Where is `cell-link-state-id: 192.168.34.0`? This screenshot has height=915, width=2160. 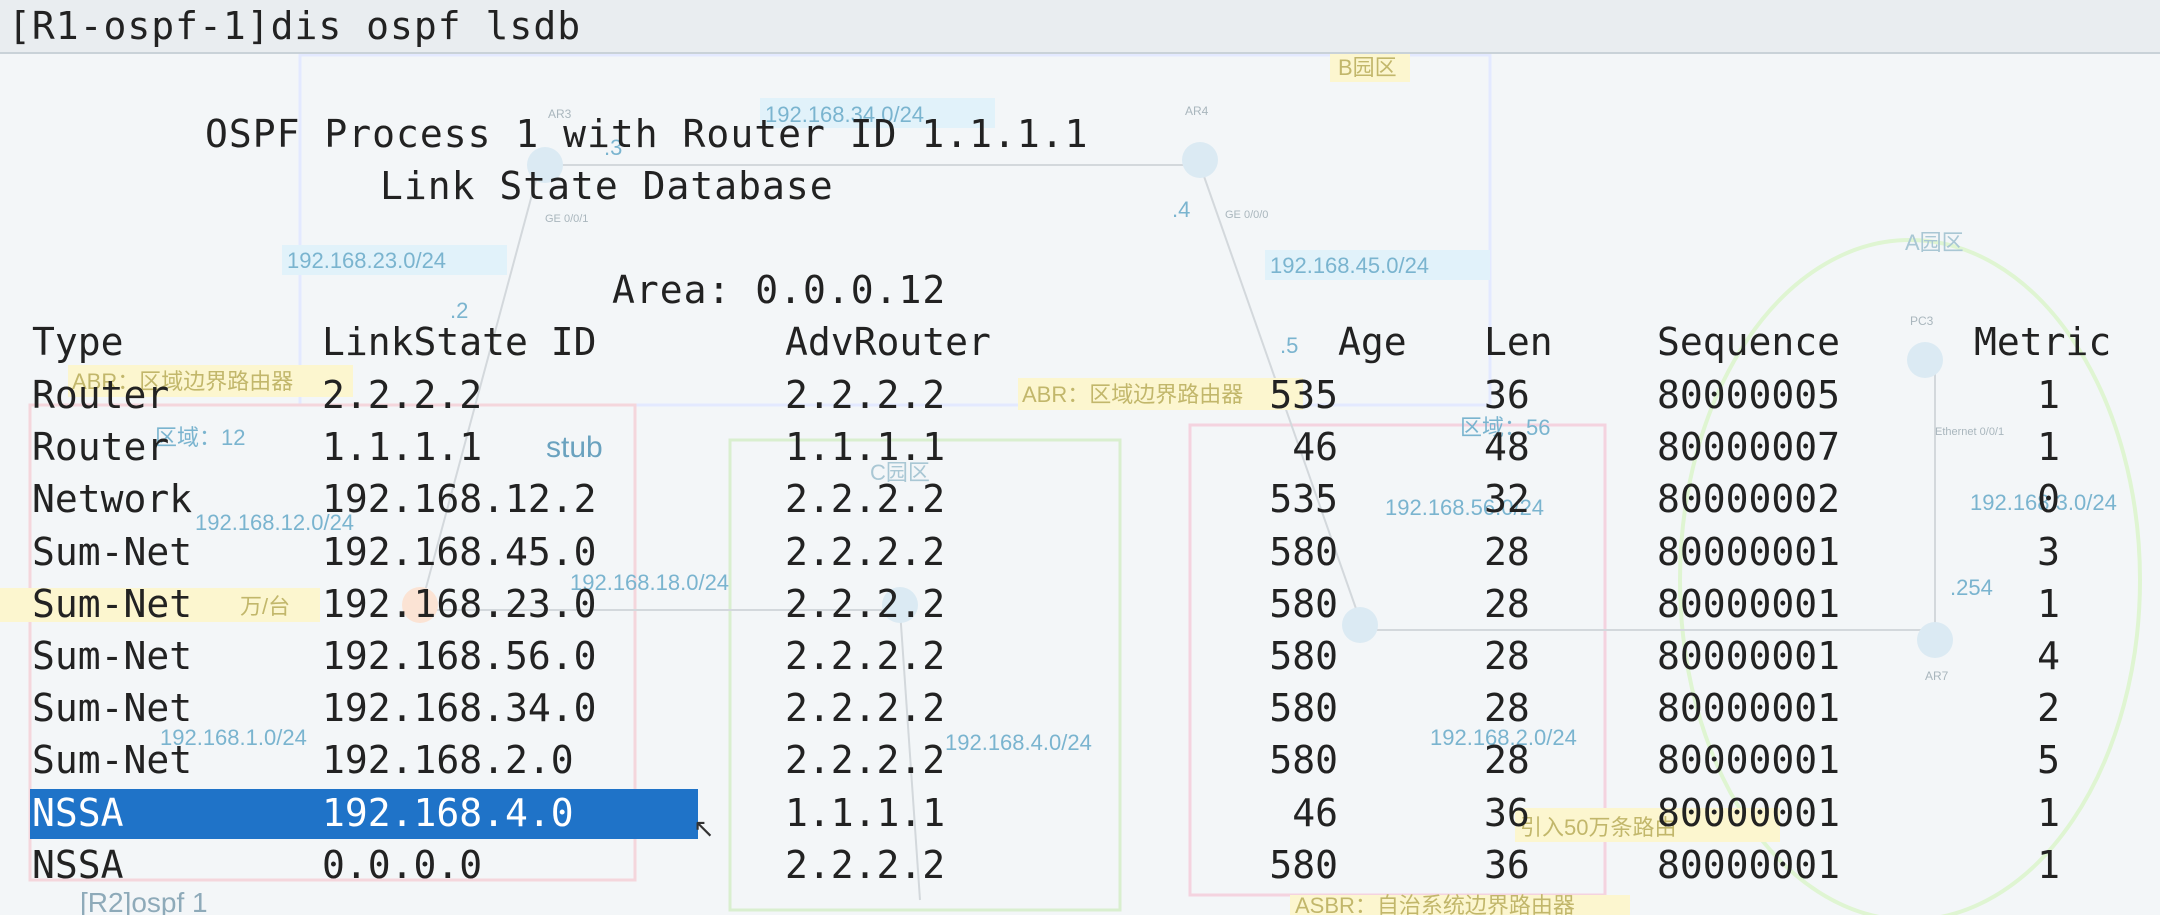
cell-link-state-id: 192.168.34.0 is located at coordinates (459, 708).